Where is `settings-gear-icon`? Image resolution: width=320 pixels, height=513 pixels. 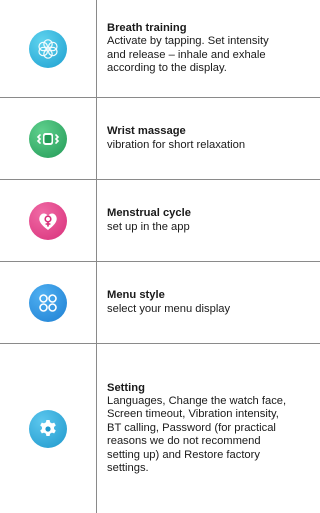
settings-gear-icon is located at coordinates (48, 428).